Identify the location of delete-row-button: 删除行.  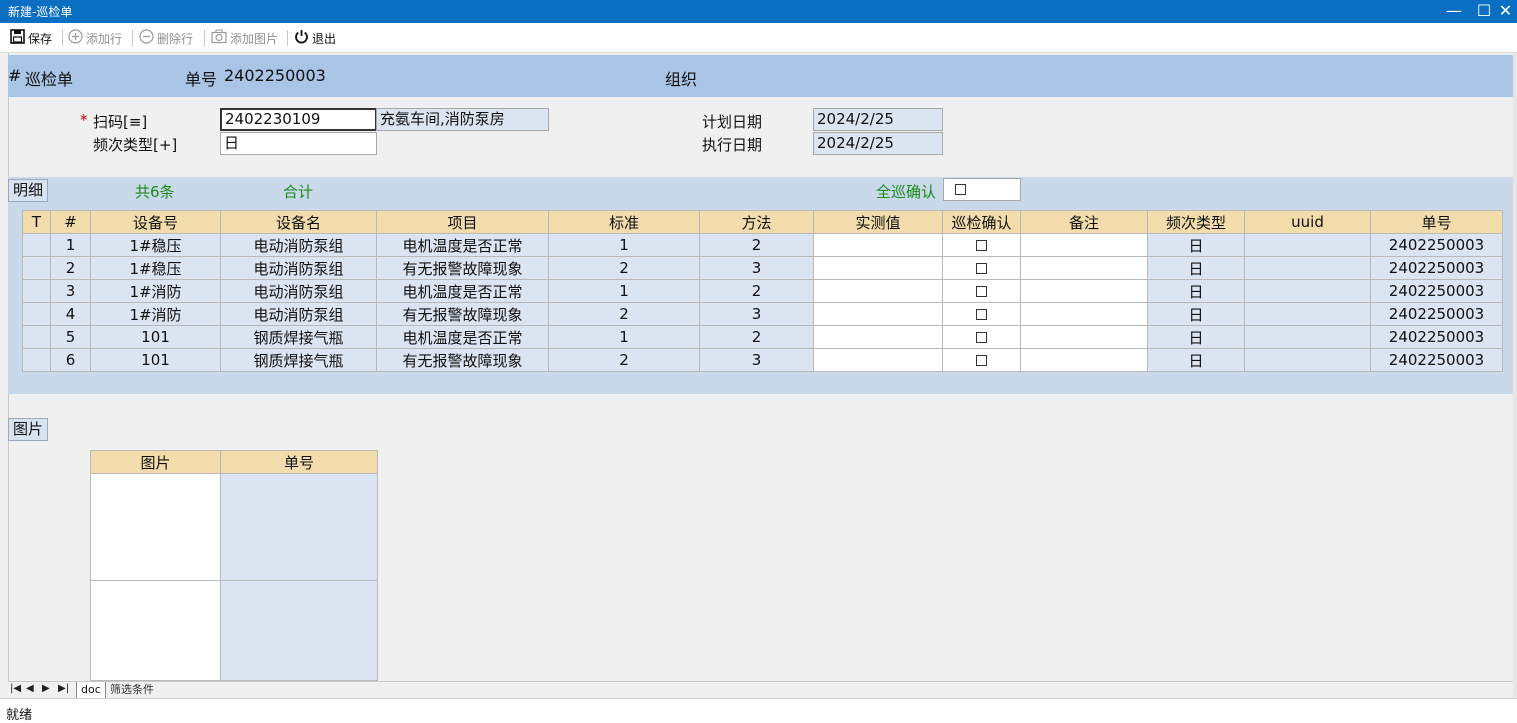
(166, 38).